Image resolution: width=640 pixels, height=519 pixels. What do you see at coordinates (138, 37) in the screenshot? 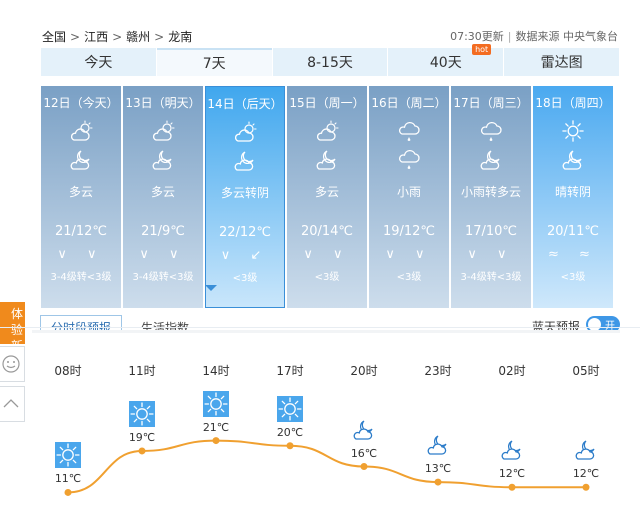
I see `breadcrumb-city: 赣州` at bounding box center [138, 37].